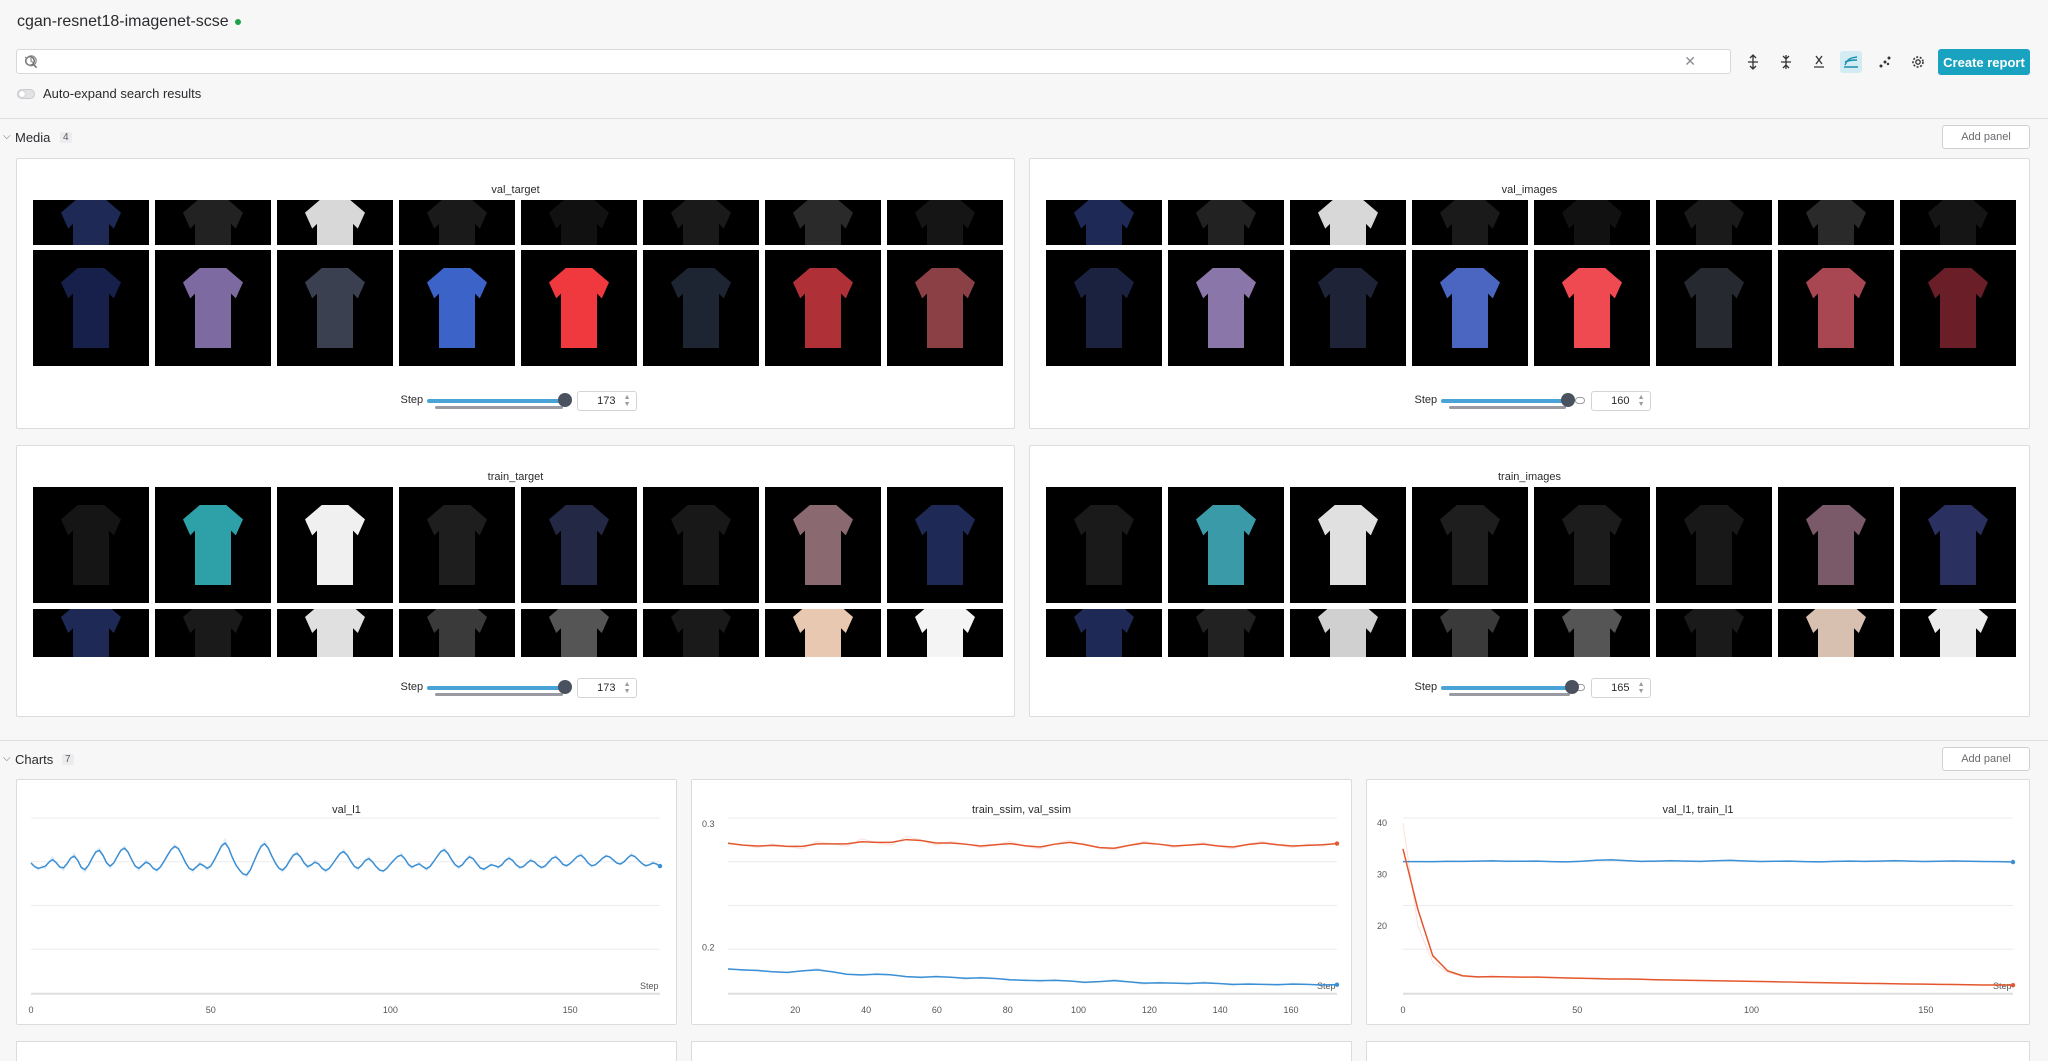 This screenshot has width=2048, height=1061. I want to click on chart-panel-val-l1: val_l1 0 50 100 150 Step, so click(346, 902).